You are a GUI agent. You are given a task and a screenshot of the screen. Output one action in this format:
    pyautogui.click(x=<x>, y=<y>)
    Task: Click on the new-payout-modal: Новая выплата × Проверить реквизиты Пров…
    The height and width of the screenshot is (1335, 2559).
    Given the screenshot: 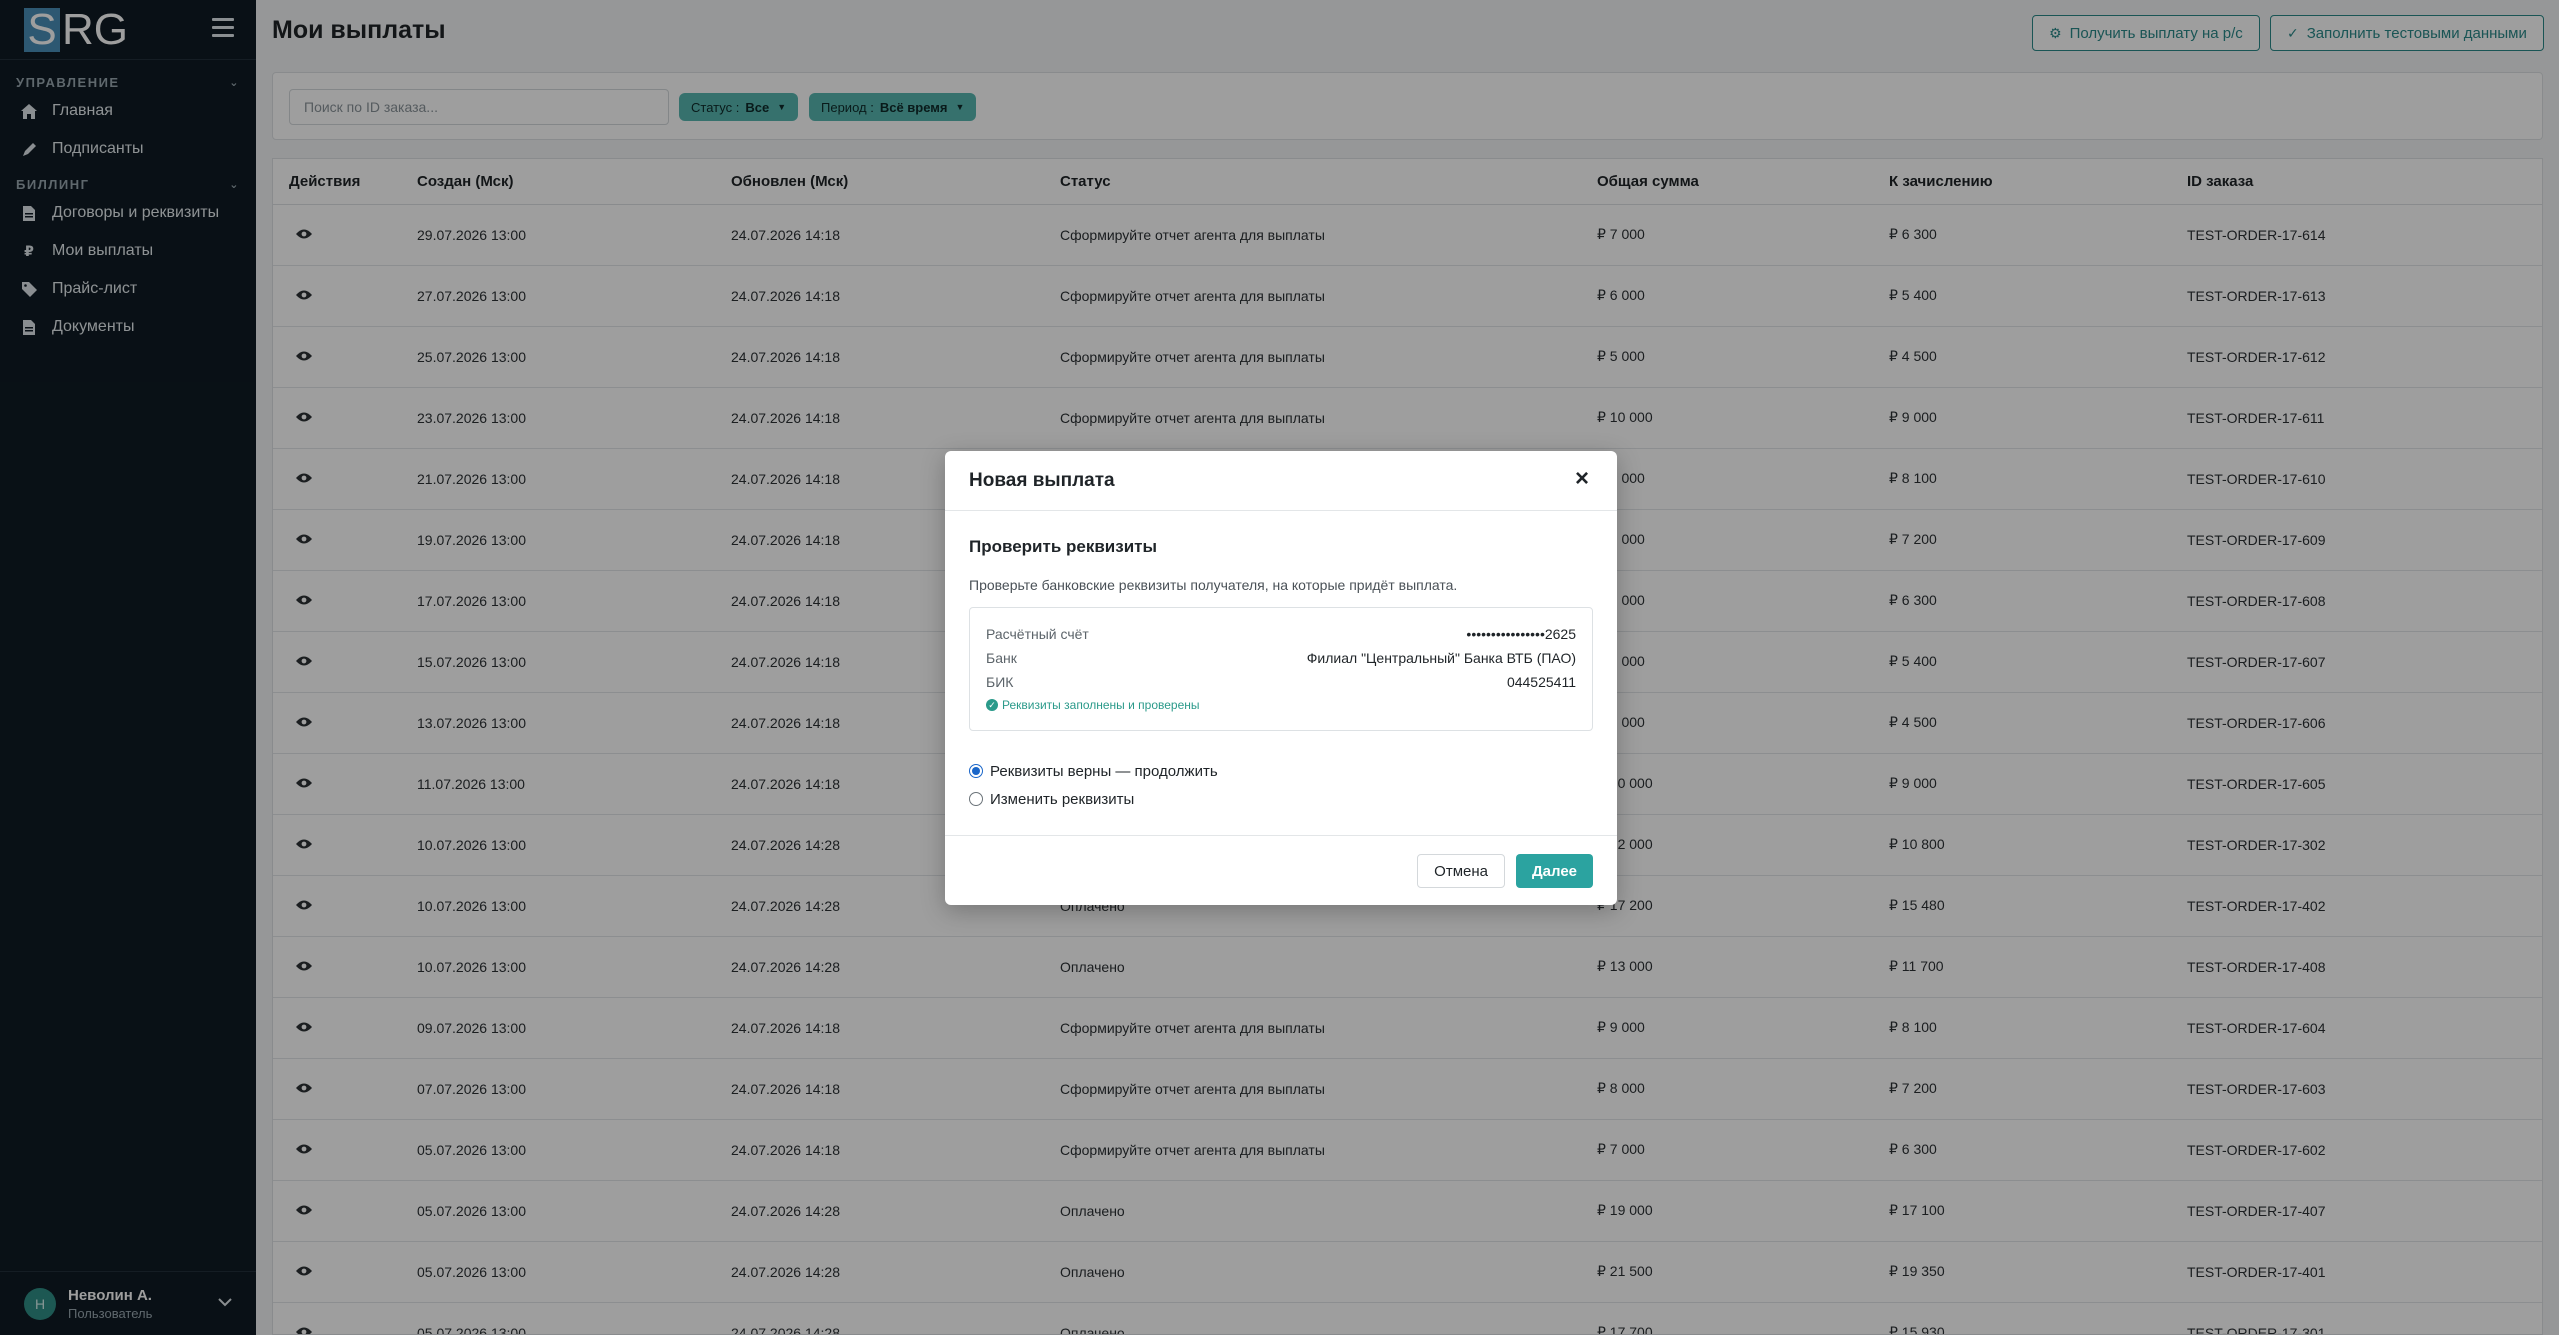 What is the action you would take?
    pyautogui.click(x=1281, y=678)
    